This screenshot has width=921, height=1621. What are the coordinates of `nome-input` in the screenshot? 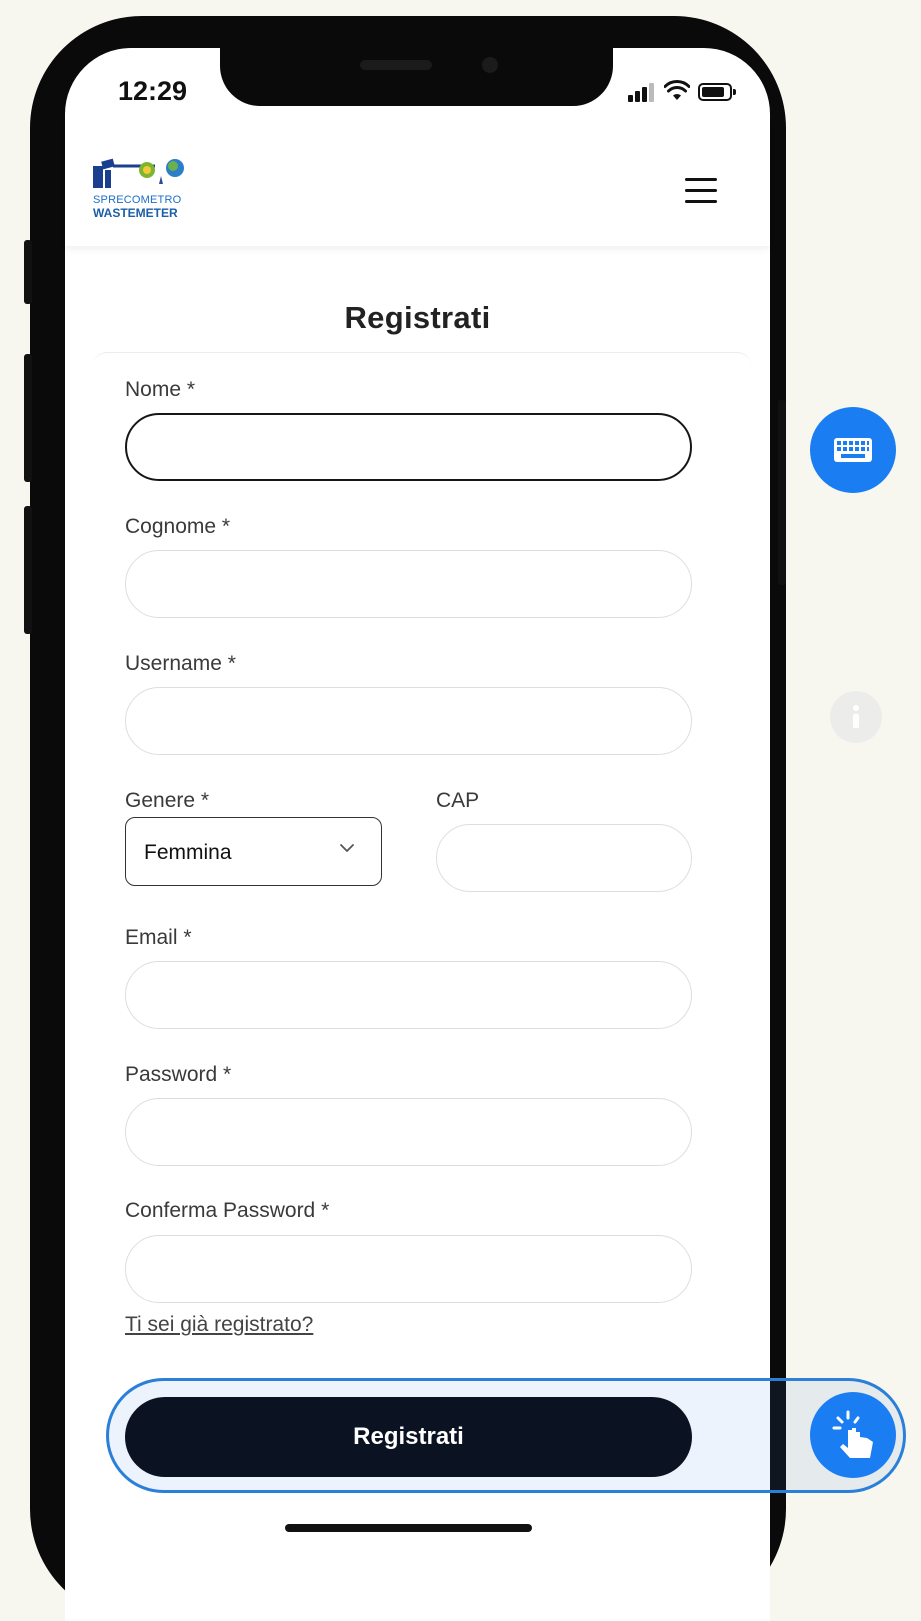 It's located at (408, 447).